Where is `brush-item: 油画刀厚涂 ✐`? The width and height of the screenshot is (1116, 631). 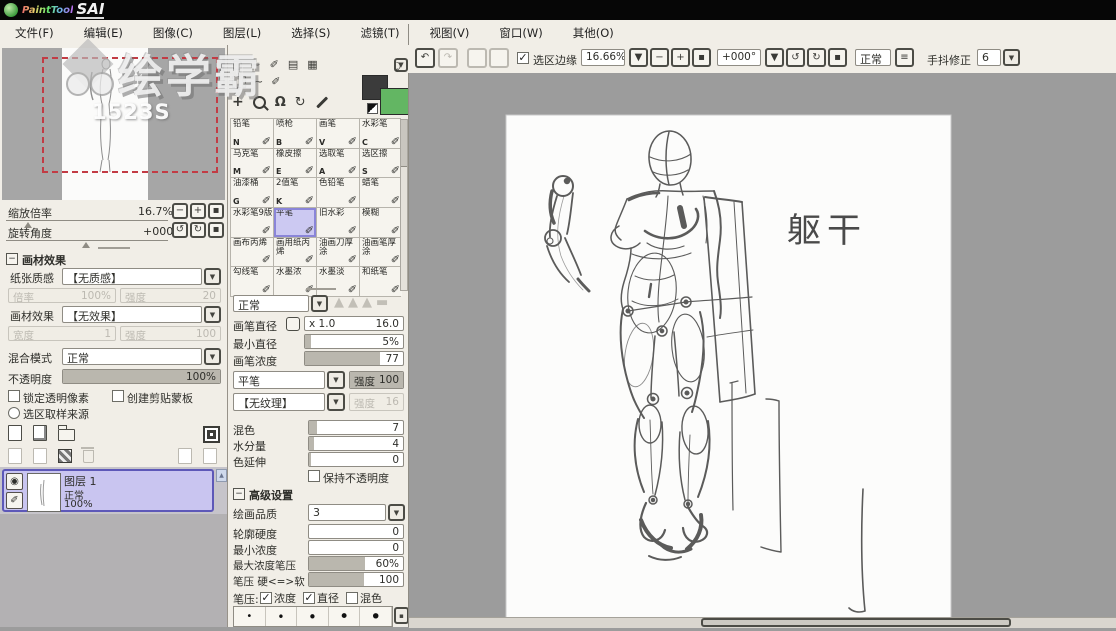 brush-item: 油画刀厚涂 ✐ is located at coordinates (338, 252).